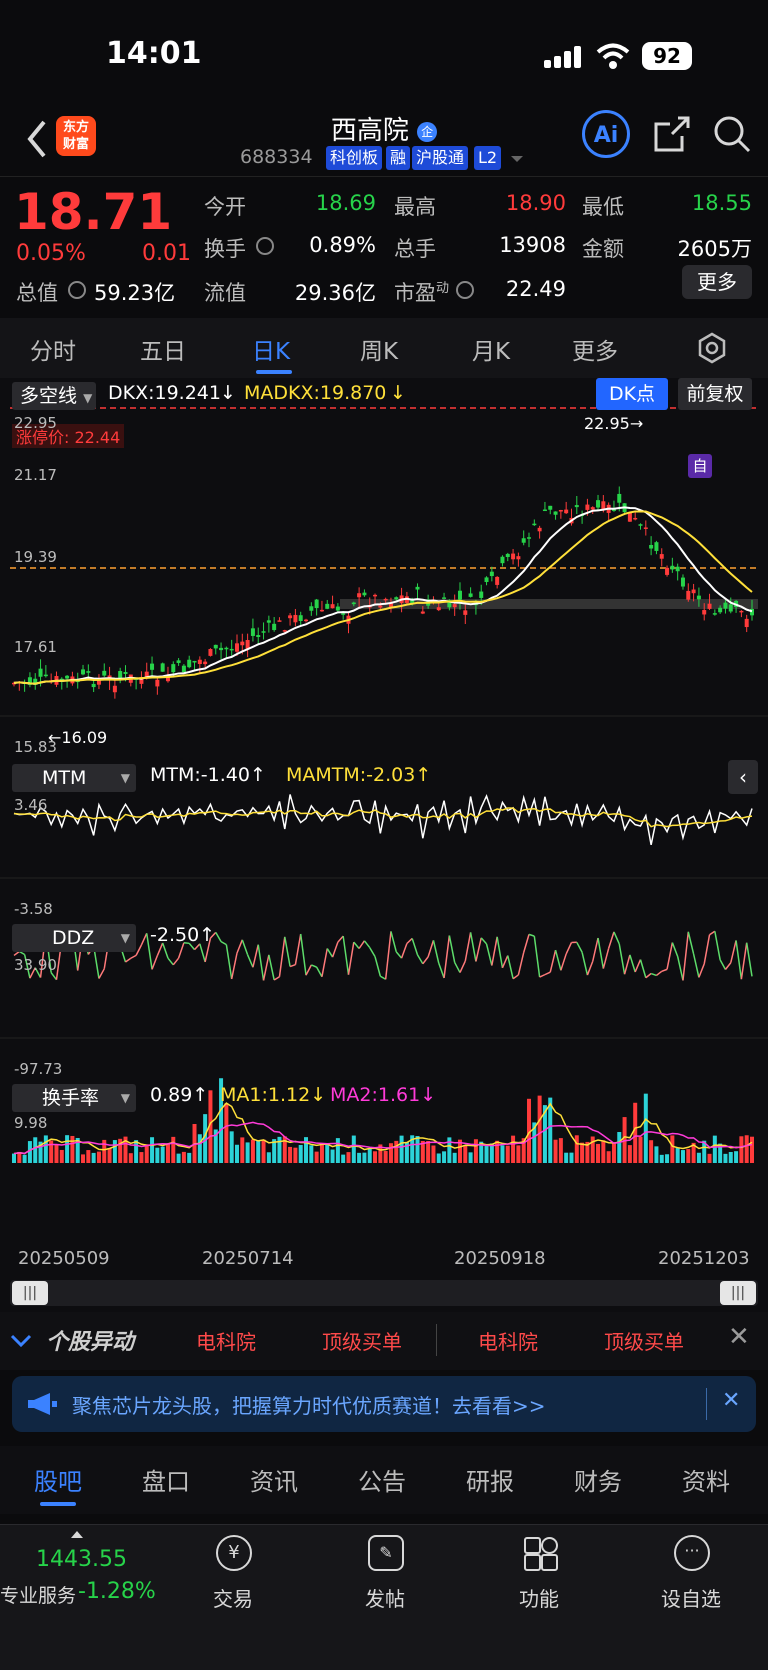 The height and width of the screenshot is (1670, 768). What do you see at coordinates (385, 1597) in the screenshot?
I see `nav-post: 发帖` at bounding box center [385, 1597].